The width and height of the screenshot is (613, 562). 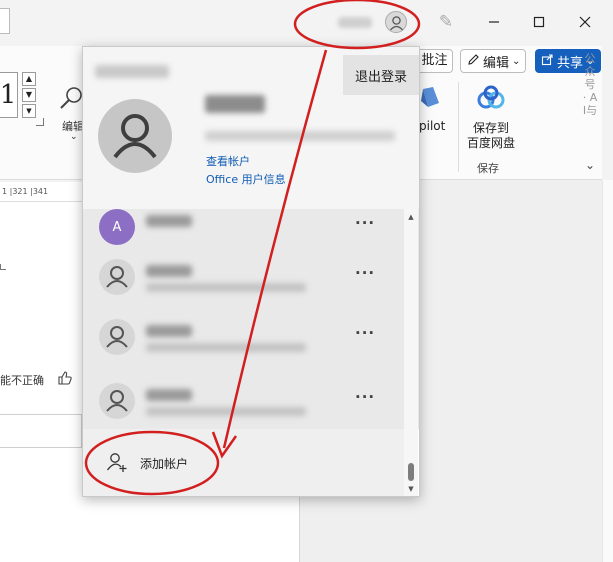 I want to click on user-avatar-icon, so click(x=396, y=22).